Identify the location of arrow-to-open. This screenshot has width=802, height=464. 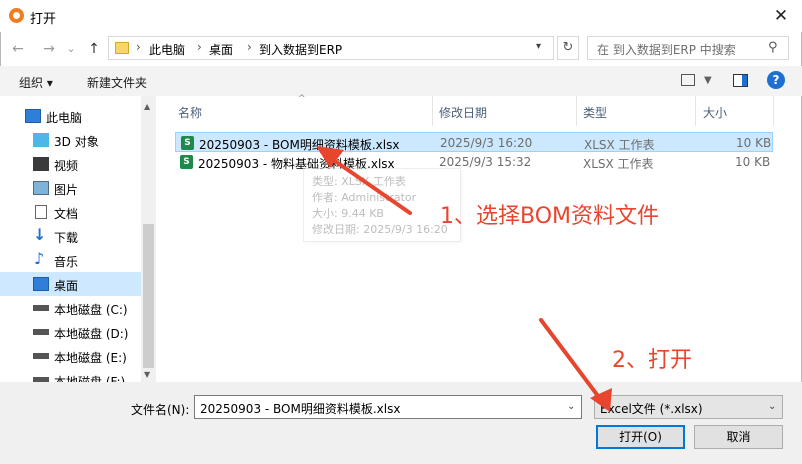
(572, 362).